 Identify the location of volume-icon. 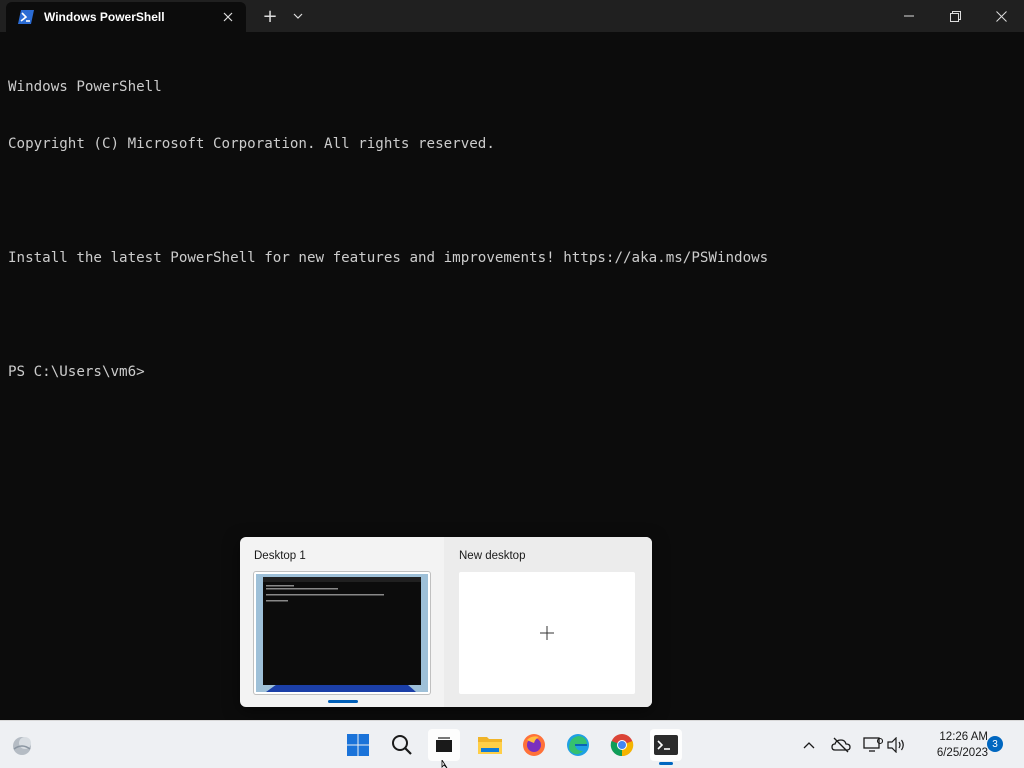
(896, 745).